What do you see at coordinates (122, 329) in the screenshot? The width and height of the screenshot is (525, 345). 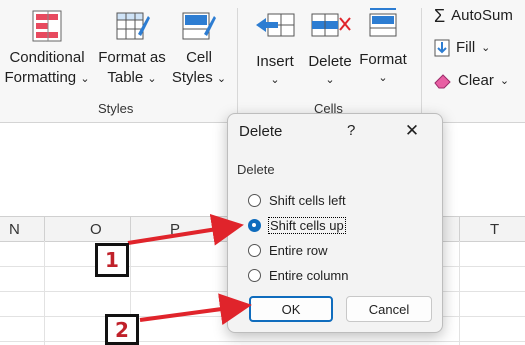 I see `step-2-callout: 2` at bounding box center [122, 329].